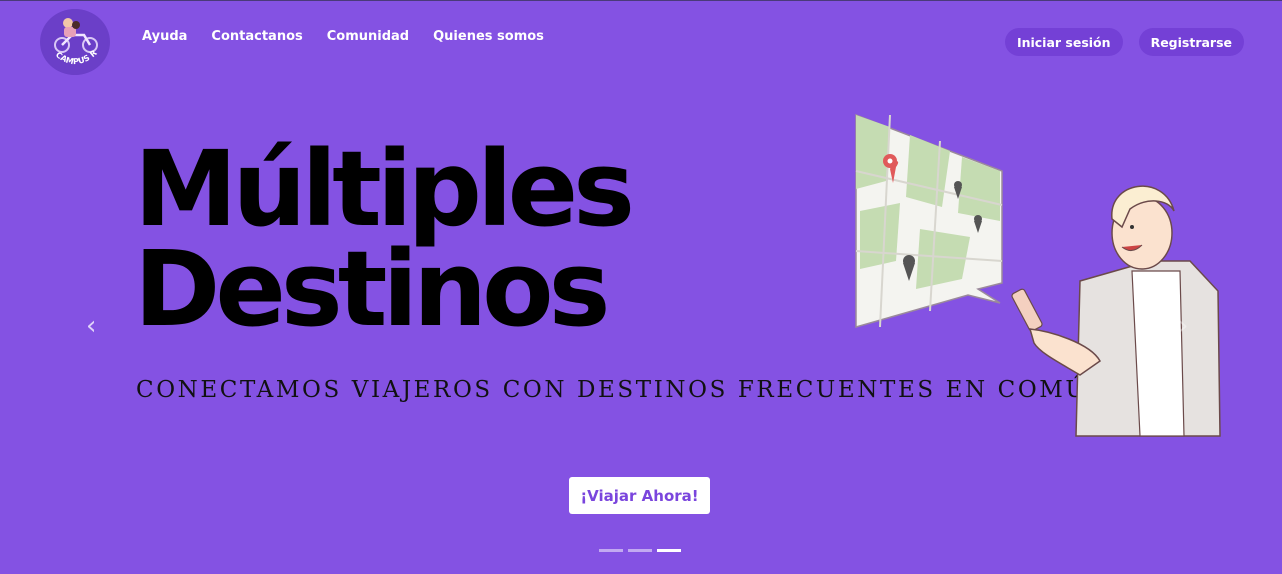 This screenshot has height=574, width=1282. I want to click on nav-link-quienes-somos: Quienes somos, so click(488, 36).